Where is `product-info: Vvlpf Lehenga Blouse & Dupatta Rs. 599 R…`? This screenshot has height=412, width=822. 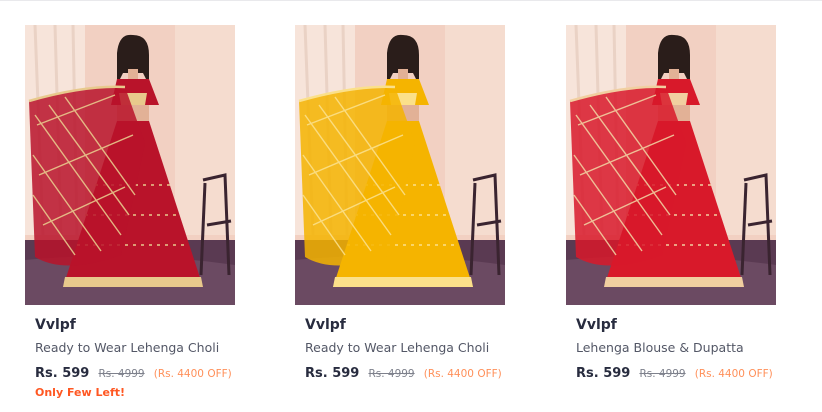
product-info: Vvlpf Lehenga Blouse & Dupatta Rs. 599 R… is located at coordinates (676, 358).